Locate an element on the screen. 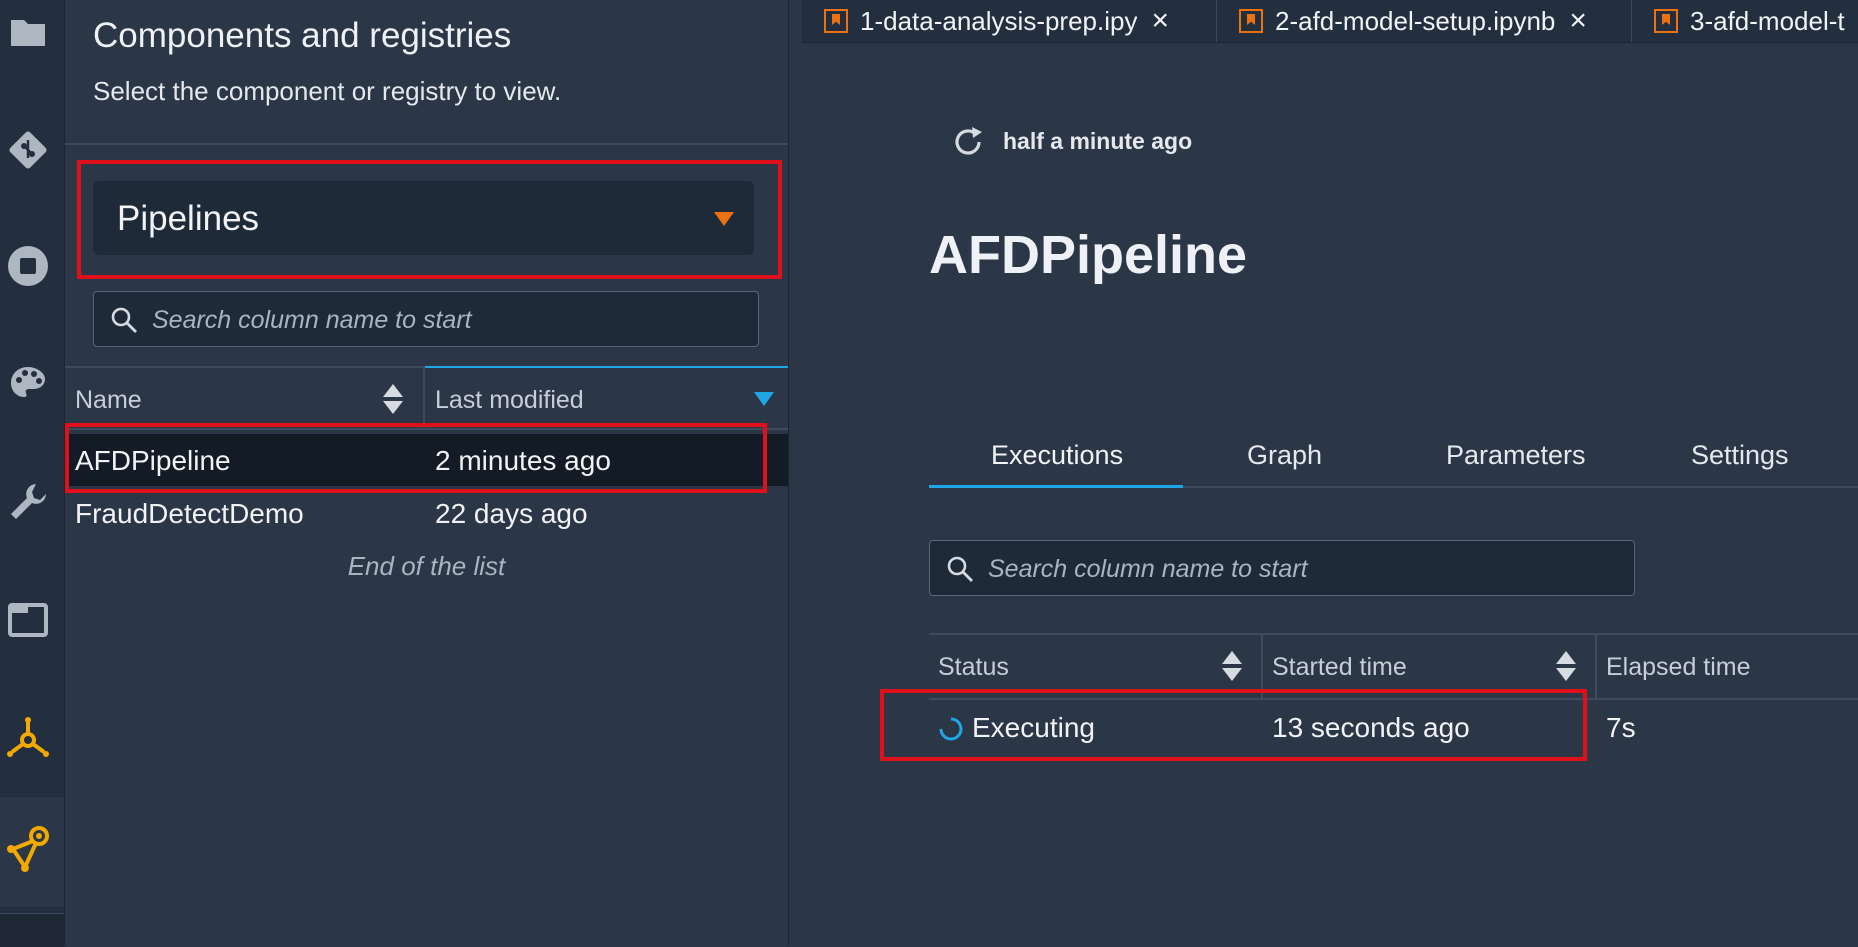 Image resolution: width=1858 pixels, height=947 pixels. tab-settings: Settings is located at coordinates (1740, 455).